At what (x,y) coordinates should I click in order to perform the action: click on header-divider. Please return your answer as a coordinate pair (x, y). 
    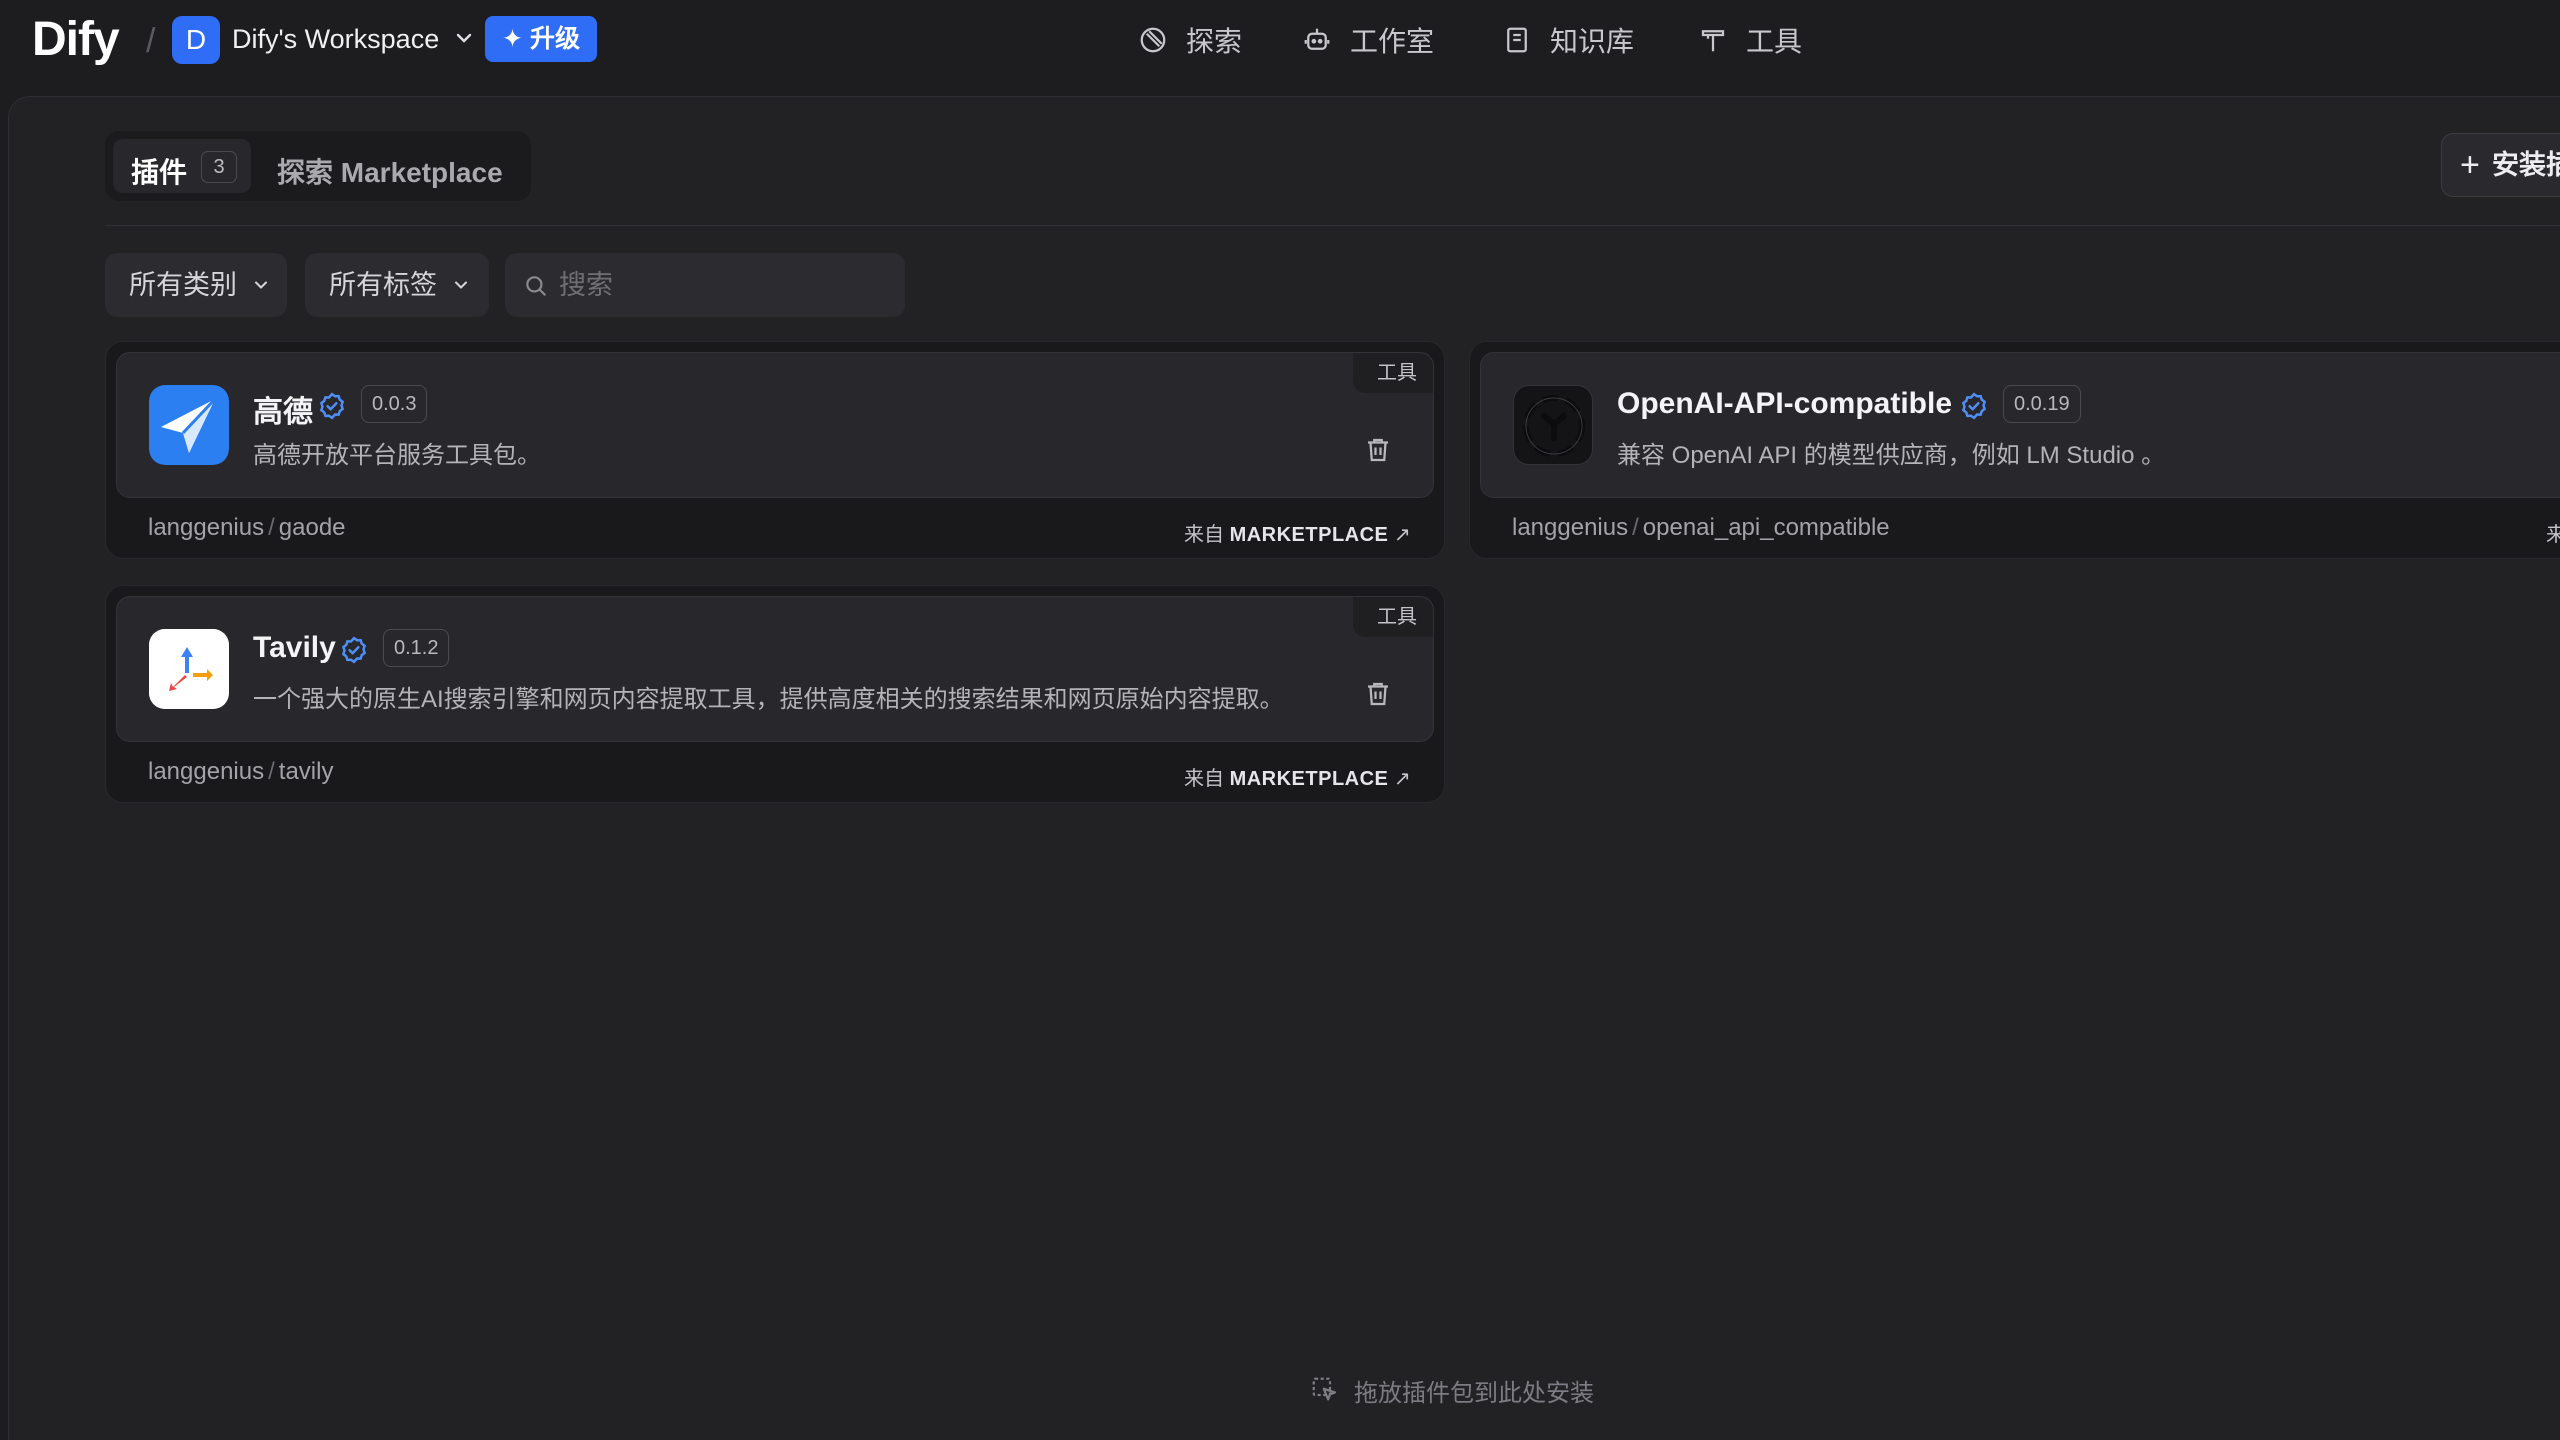
    Looking at the image, I should click on (1332, 225).